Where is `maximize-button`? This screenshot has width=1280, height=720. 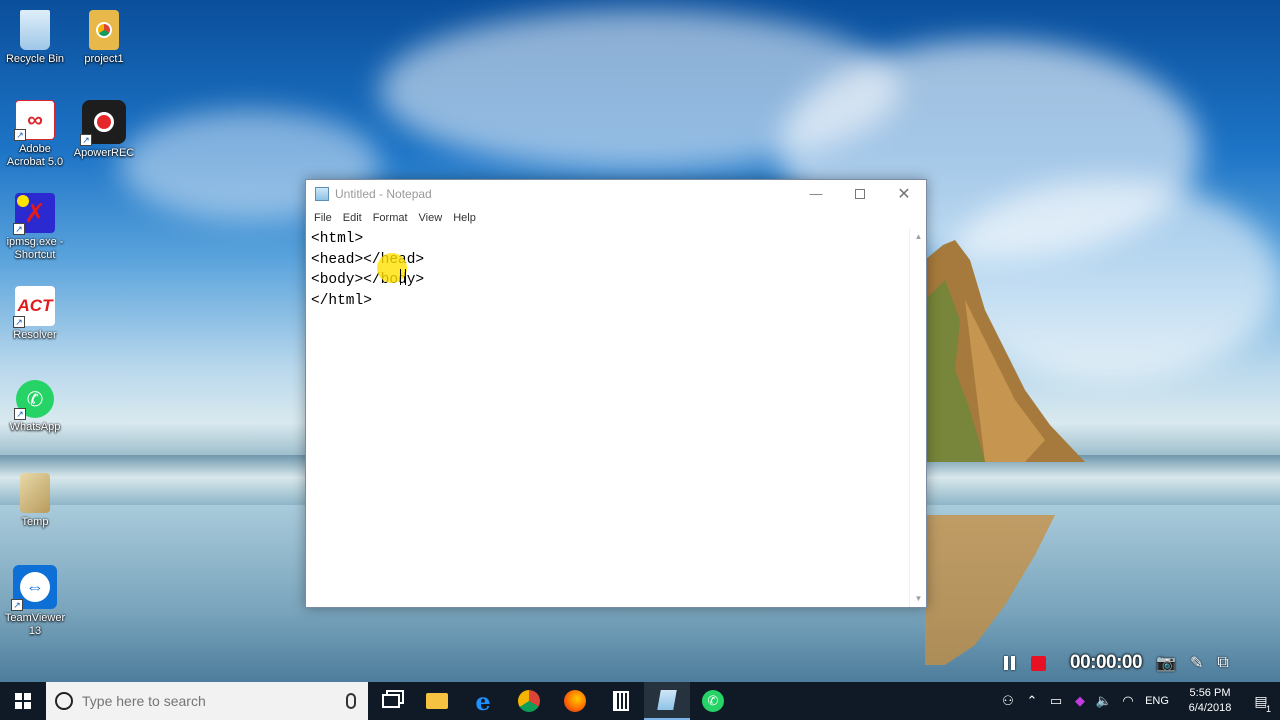 maximize-button is located at coordinates (860, 193).